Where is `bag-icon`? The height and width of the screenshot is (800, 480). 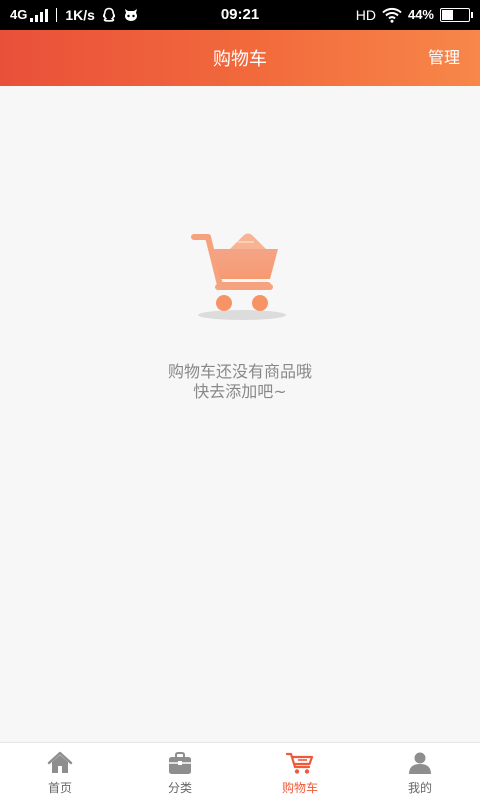 bag-icon is located at coordinates (180, 763).